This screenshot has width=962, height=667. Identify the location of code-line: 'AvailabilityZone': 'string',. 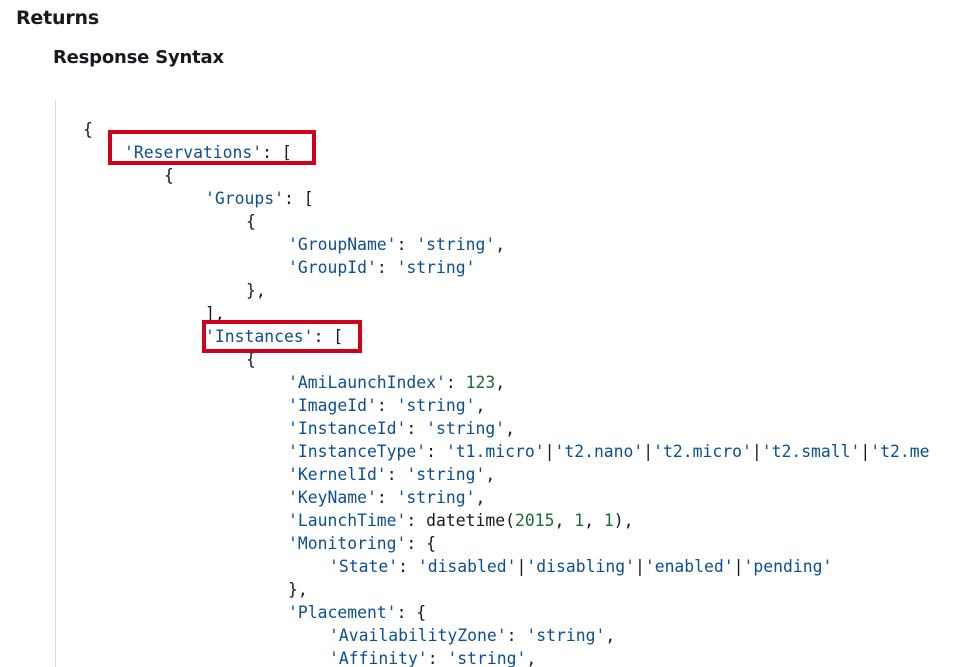
(472, 635).